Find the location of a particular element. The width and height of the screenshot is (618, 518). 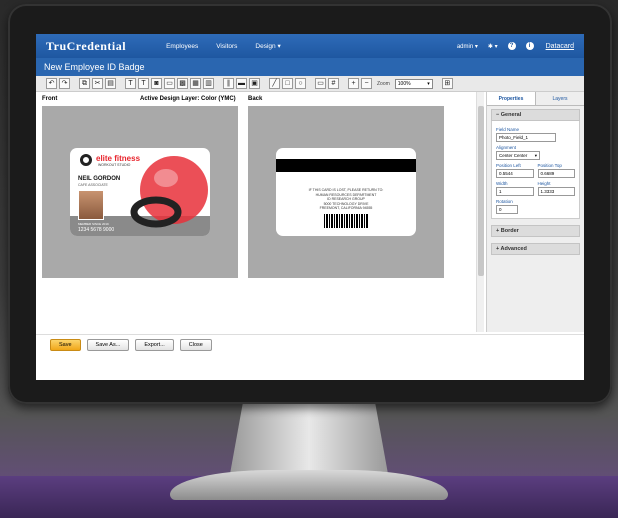

monitor-stand-neck is located at coordinates (309, 439).